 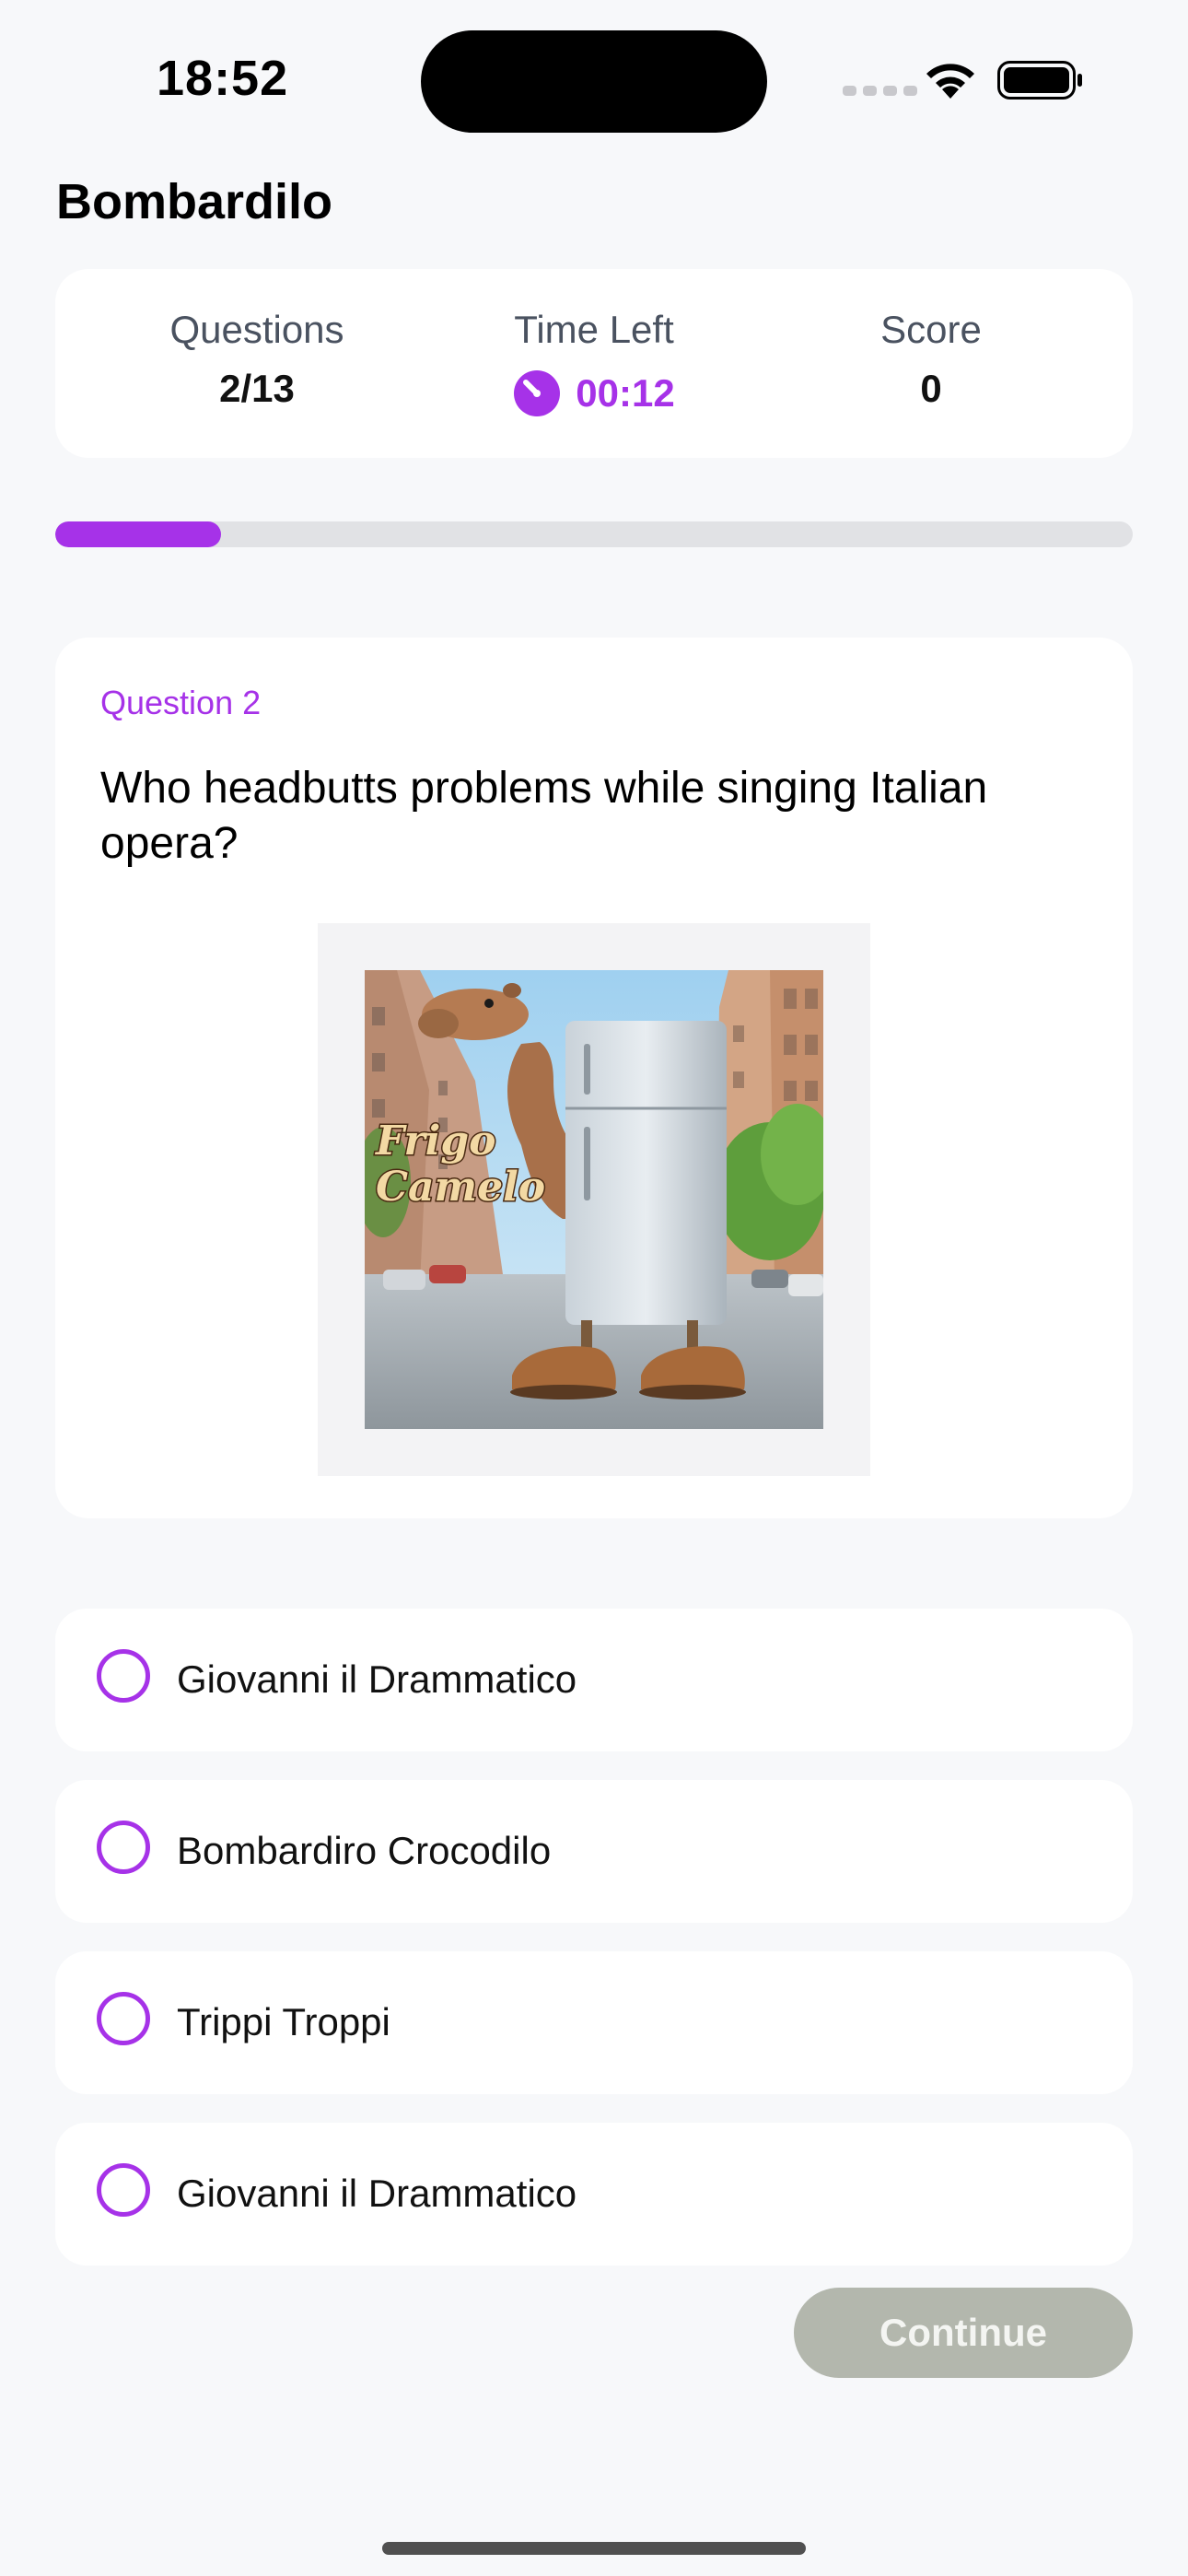 I want to click on score-label: Score, so click(x=931, y=329).